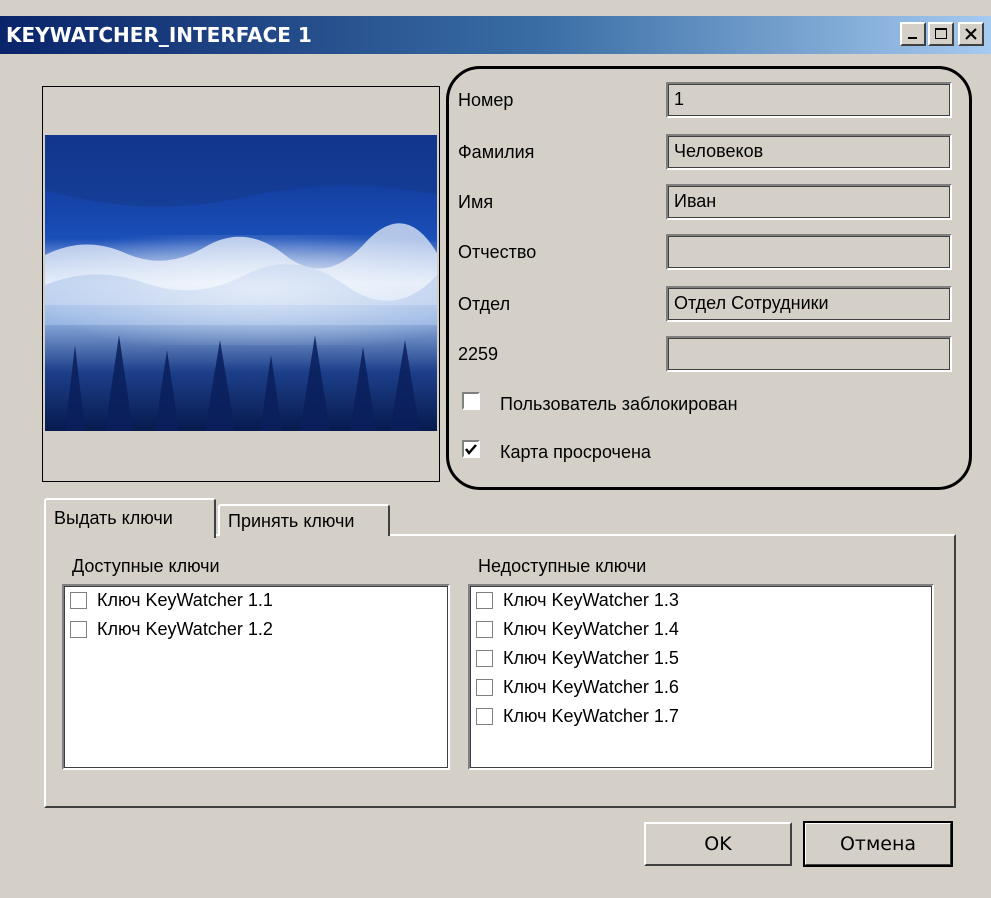 The width and height of the screenshot is (991, 898). What do you see at coordinates (146, 566) in the screenshot?
I see `available-keys-header: Доступные ключи` at bounding box center [146, 566].